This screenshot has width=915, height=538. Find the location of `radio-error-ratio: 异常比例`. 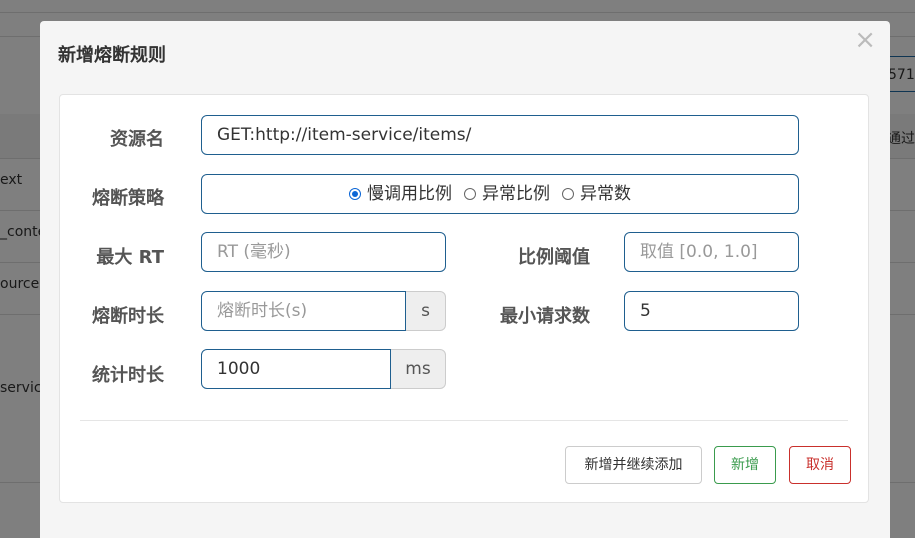

radio-error-ratio: 异常比例 is located at coordinates (507, 194).